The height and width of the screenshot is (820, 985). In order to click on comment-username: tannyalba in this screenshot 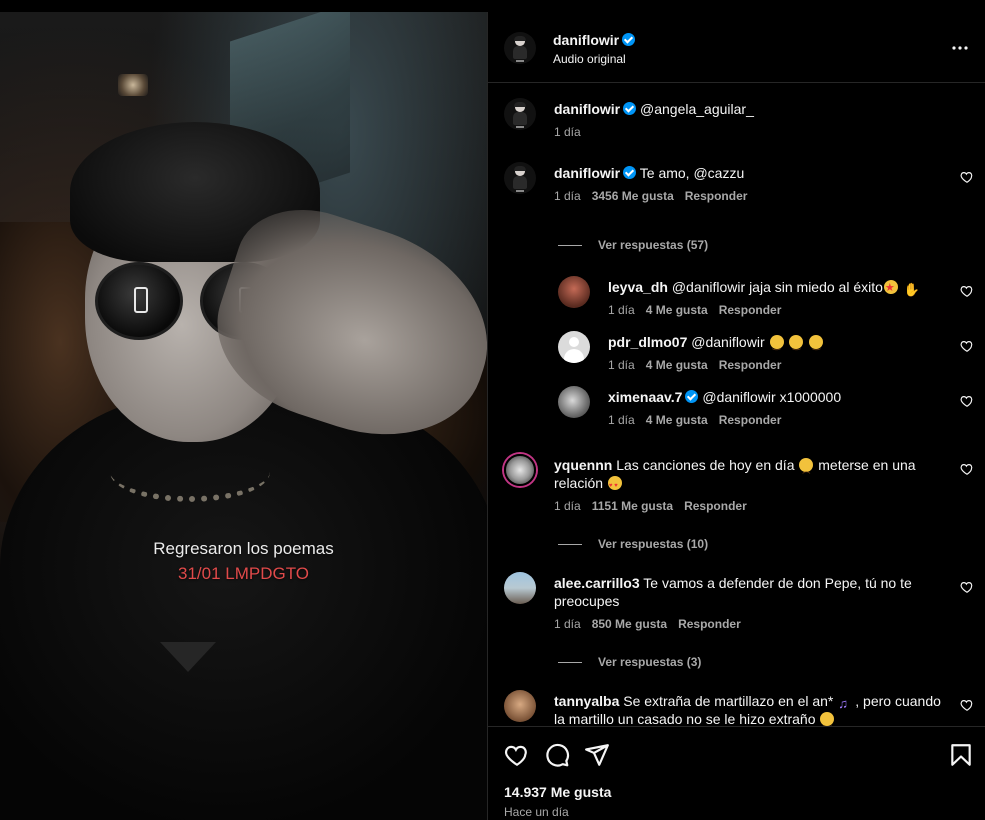, I will do `click(586, 701)`.